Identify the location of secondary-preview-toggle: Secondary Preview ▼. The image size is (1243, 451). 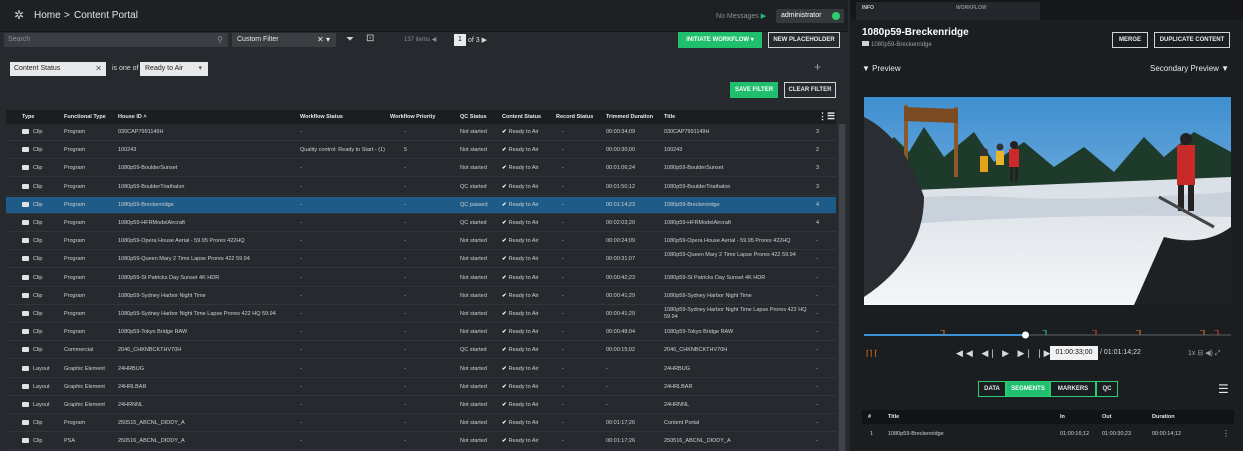
(1189, 68).